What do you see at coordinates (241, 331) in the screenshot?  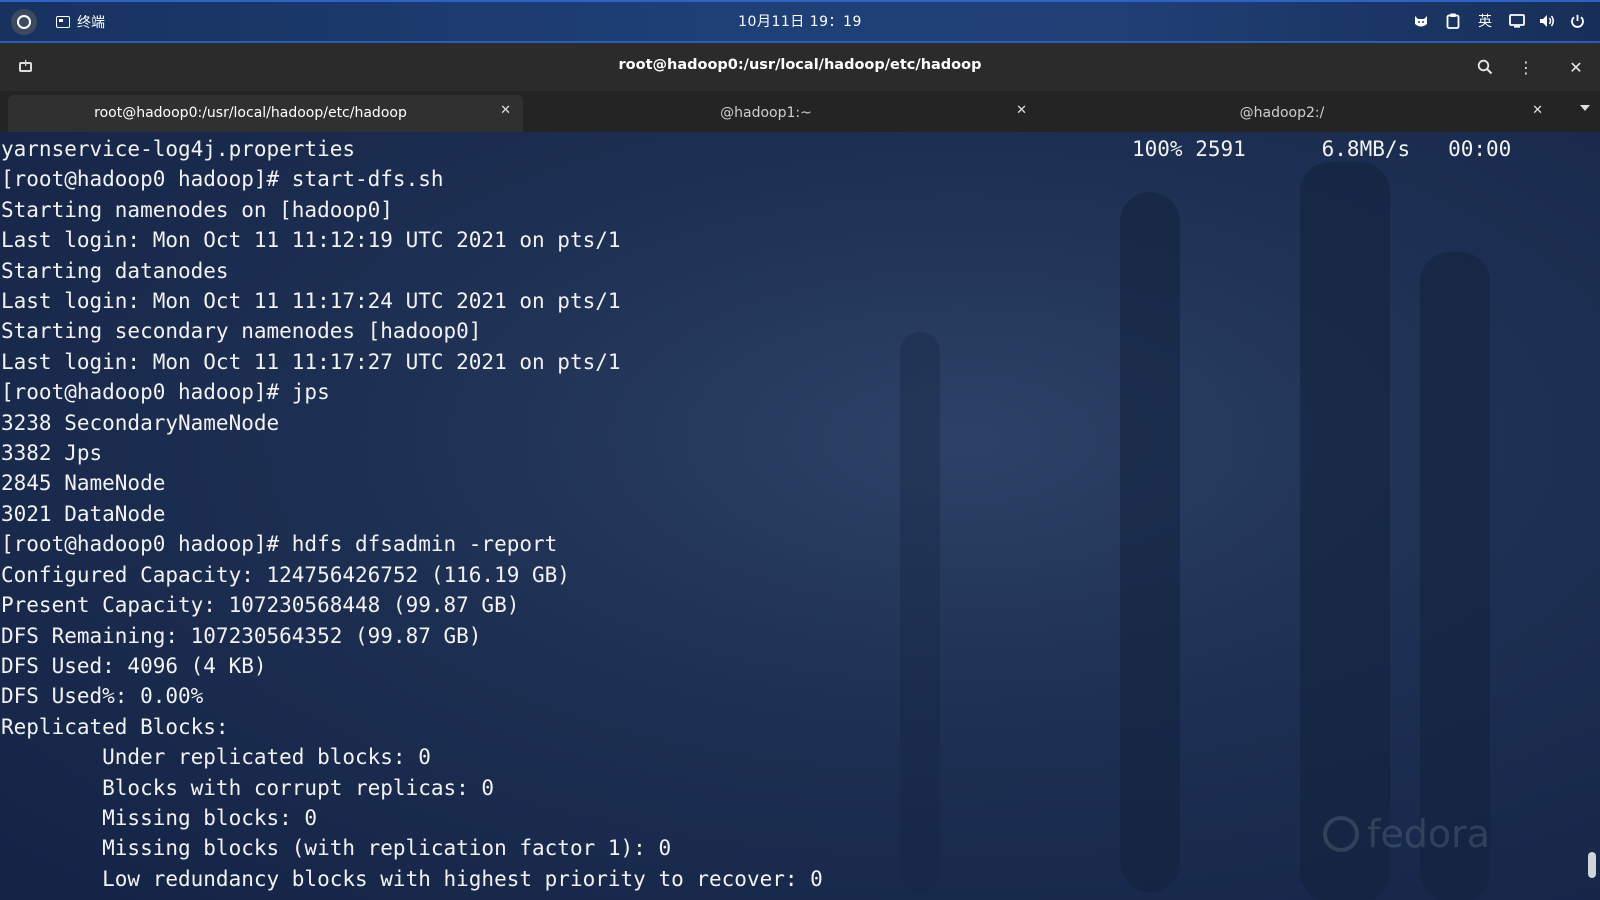 I see `terminal-line: Starting secondary namenodes [hadoop0]` at bounding box center [241, 331].